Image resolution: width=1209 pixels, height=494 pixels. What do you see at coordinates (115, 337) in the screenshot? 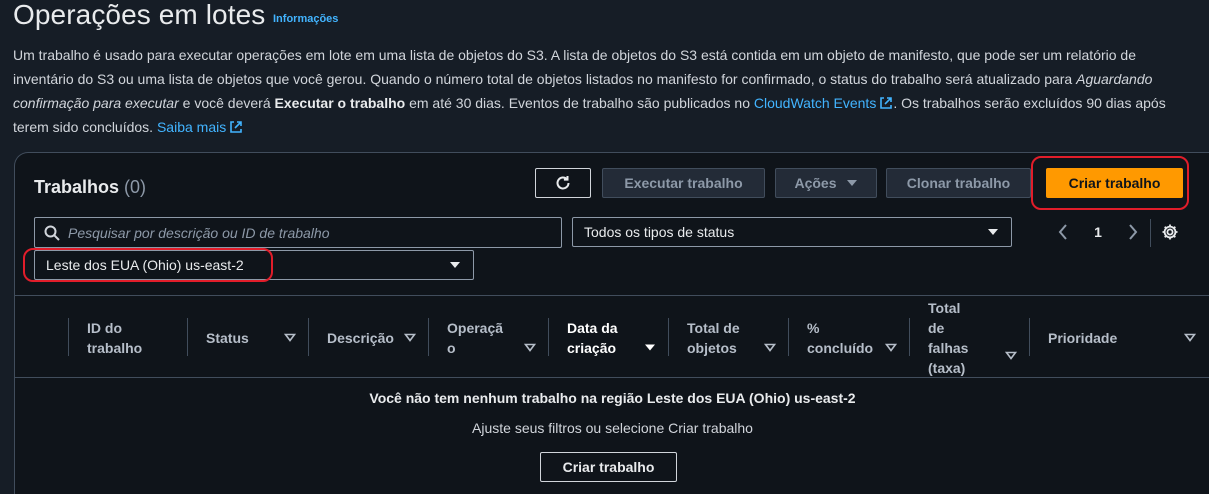
I see `column-label: ID do trabalho` at bounding box center [115, 337].